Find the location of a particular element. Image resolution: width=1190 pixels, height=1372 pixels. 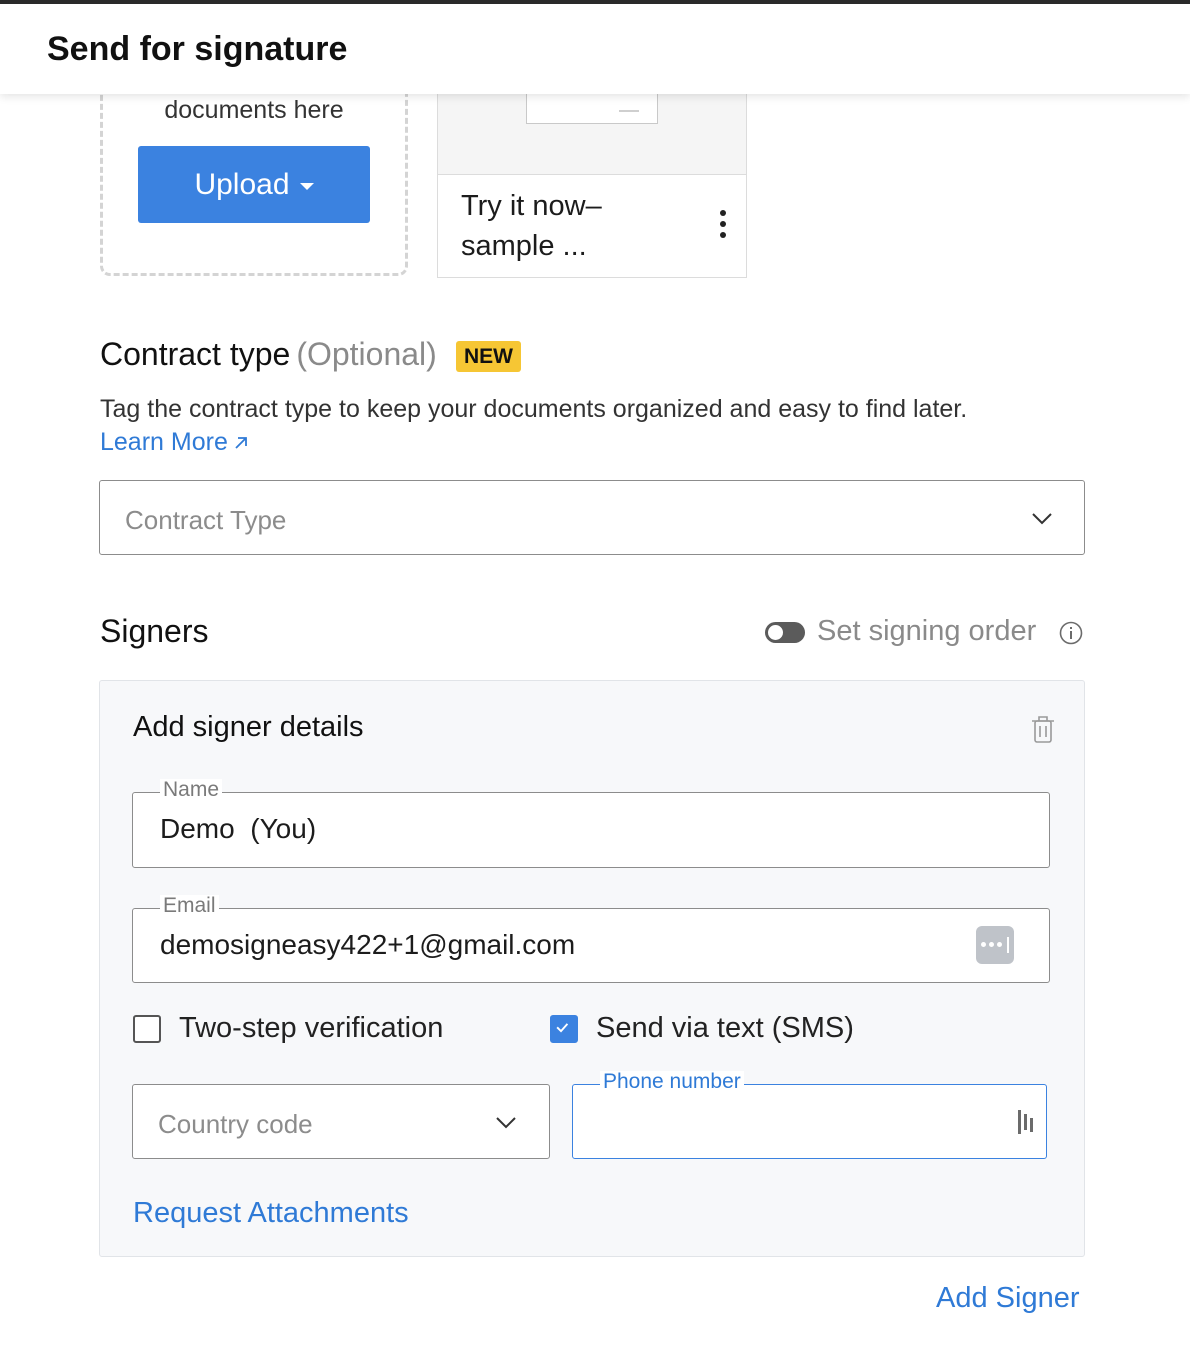

check-icon is located at coordinates (562, 1027).